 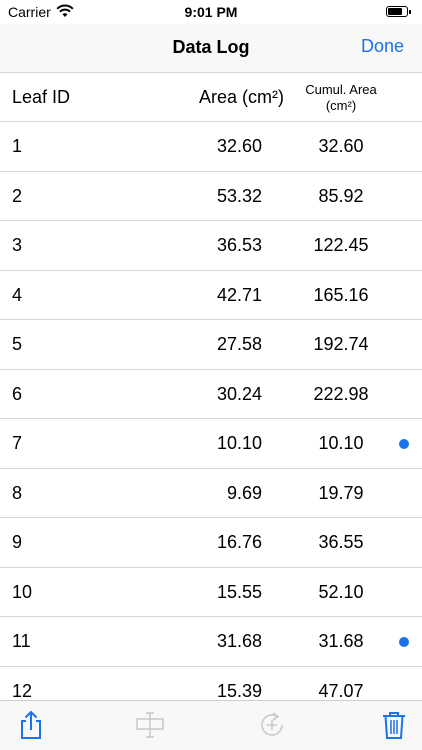 What do you see at coordinates (22, 690) in the screenshot?
I see `leaf-id-cell: 12` at bounding box center [22, 690].